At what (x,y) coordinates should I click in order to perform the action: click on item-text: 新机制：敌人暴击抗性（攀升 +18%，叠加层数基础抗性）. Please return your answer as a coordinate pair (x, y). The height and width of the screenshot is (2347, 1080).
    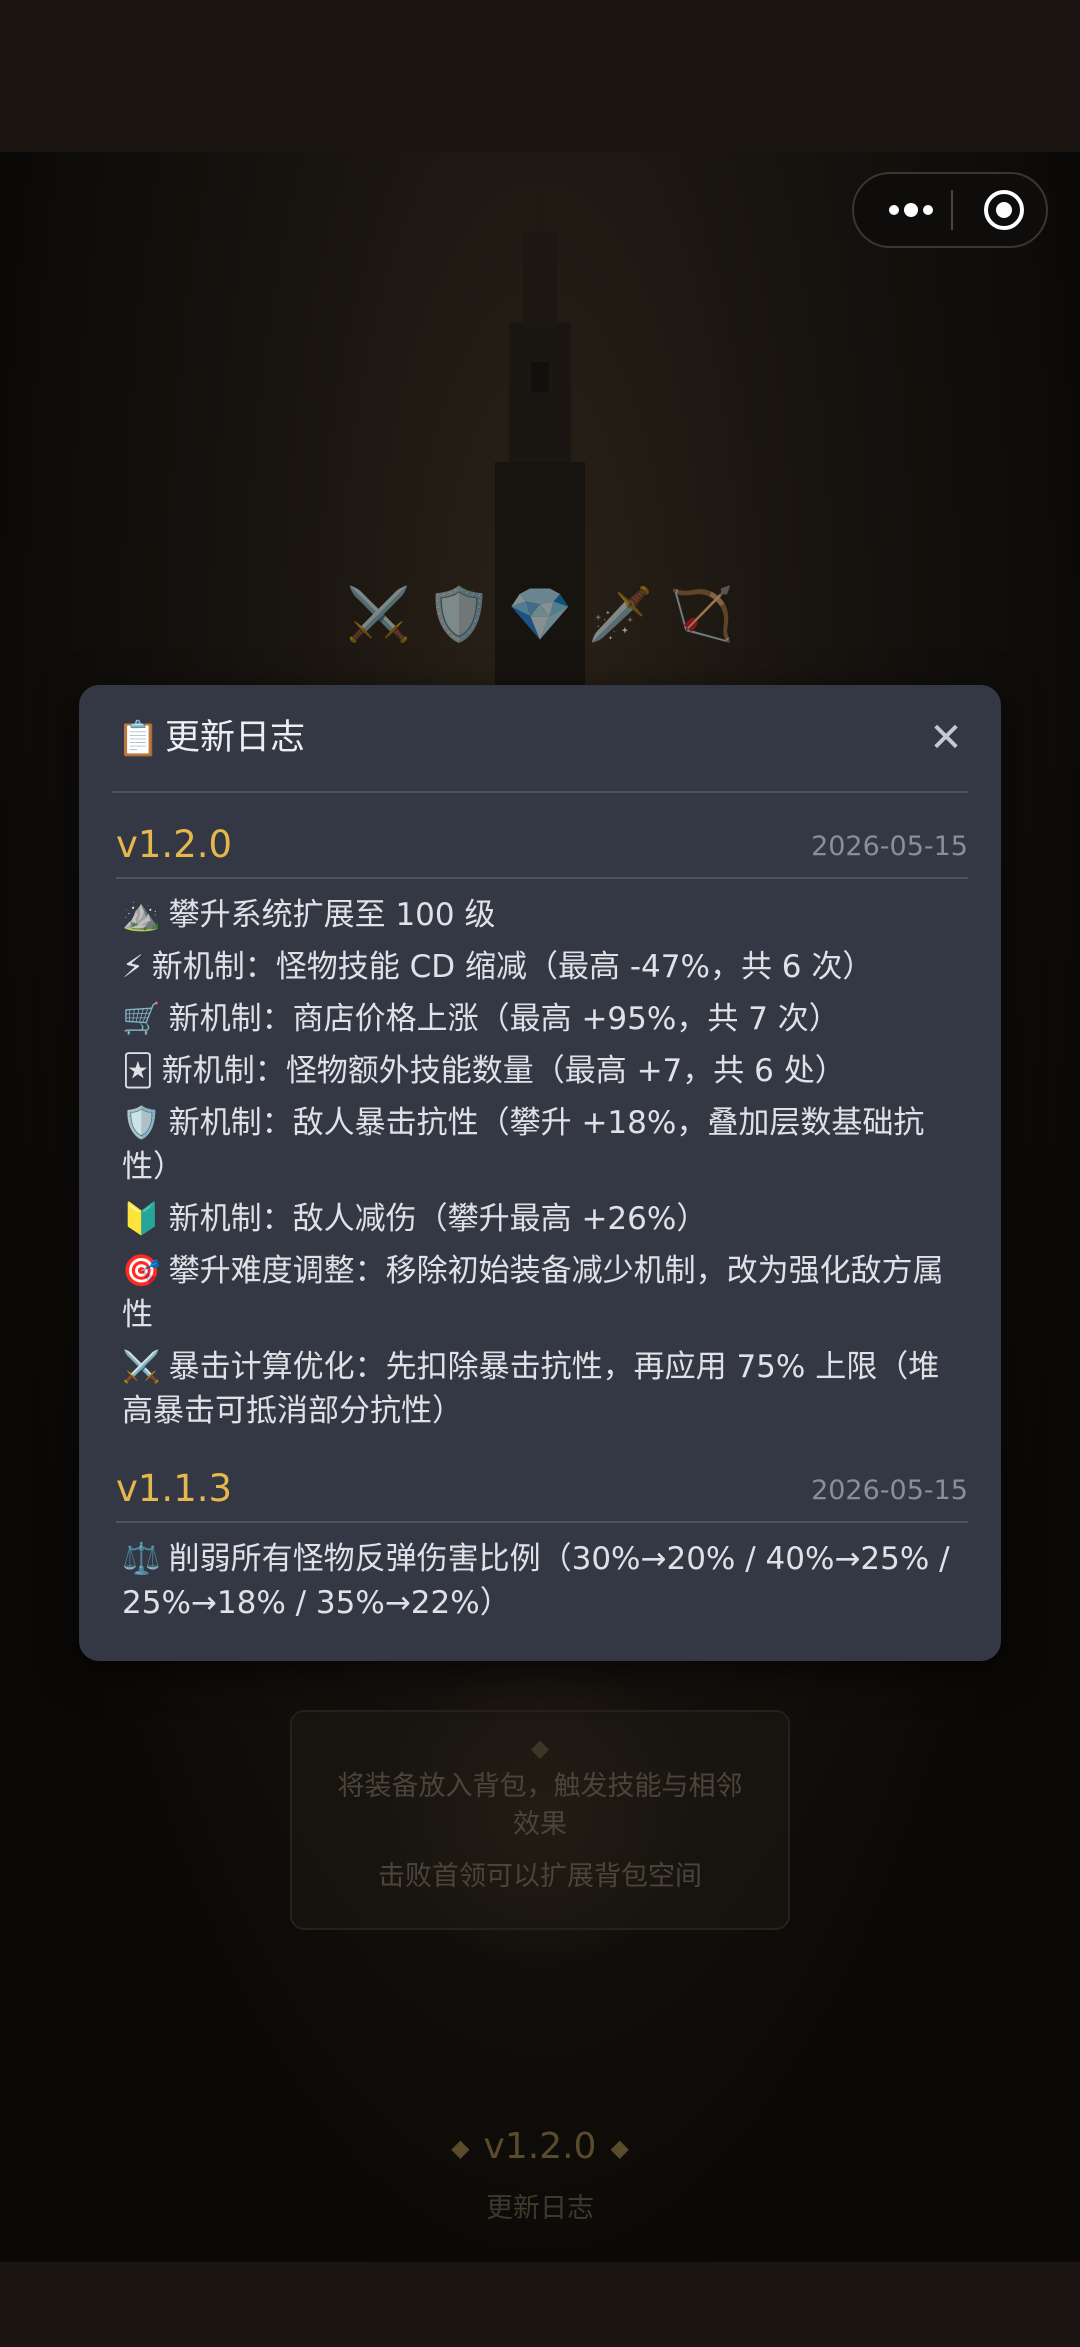
    Looking at the image, I should click on (523, 1145).